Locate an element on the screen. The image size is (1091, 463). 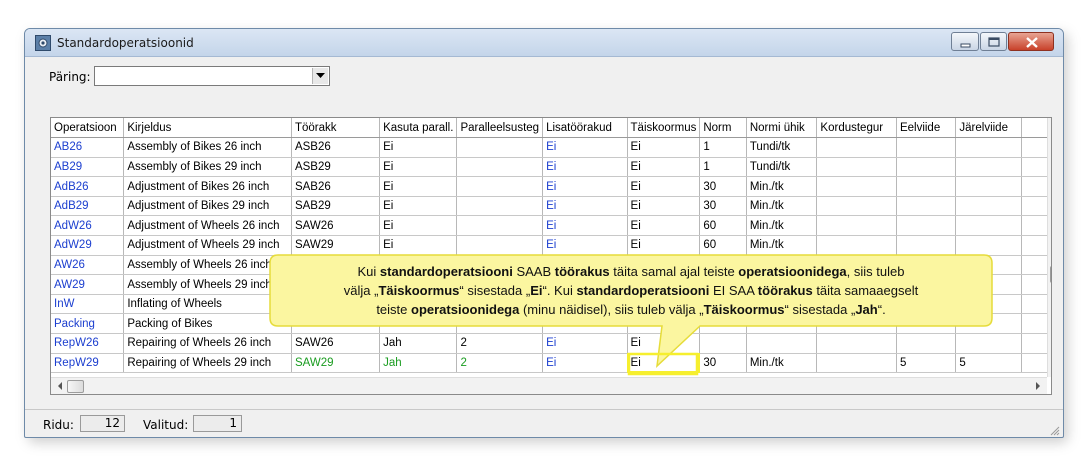
cell-operatsioon: RepW26 is located at coordinates (88, 343).